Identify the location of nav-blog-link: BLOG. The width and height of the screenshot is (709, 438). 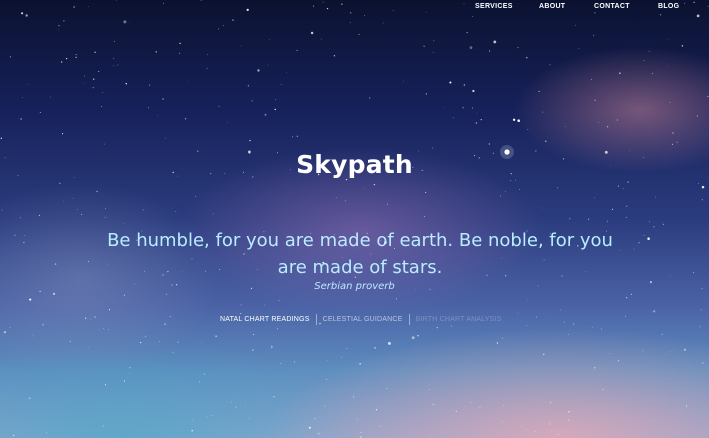
(683, 8).